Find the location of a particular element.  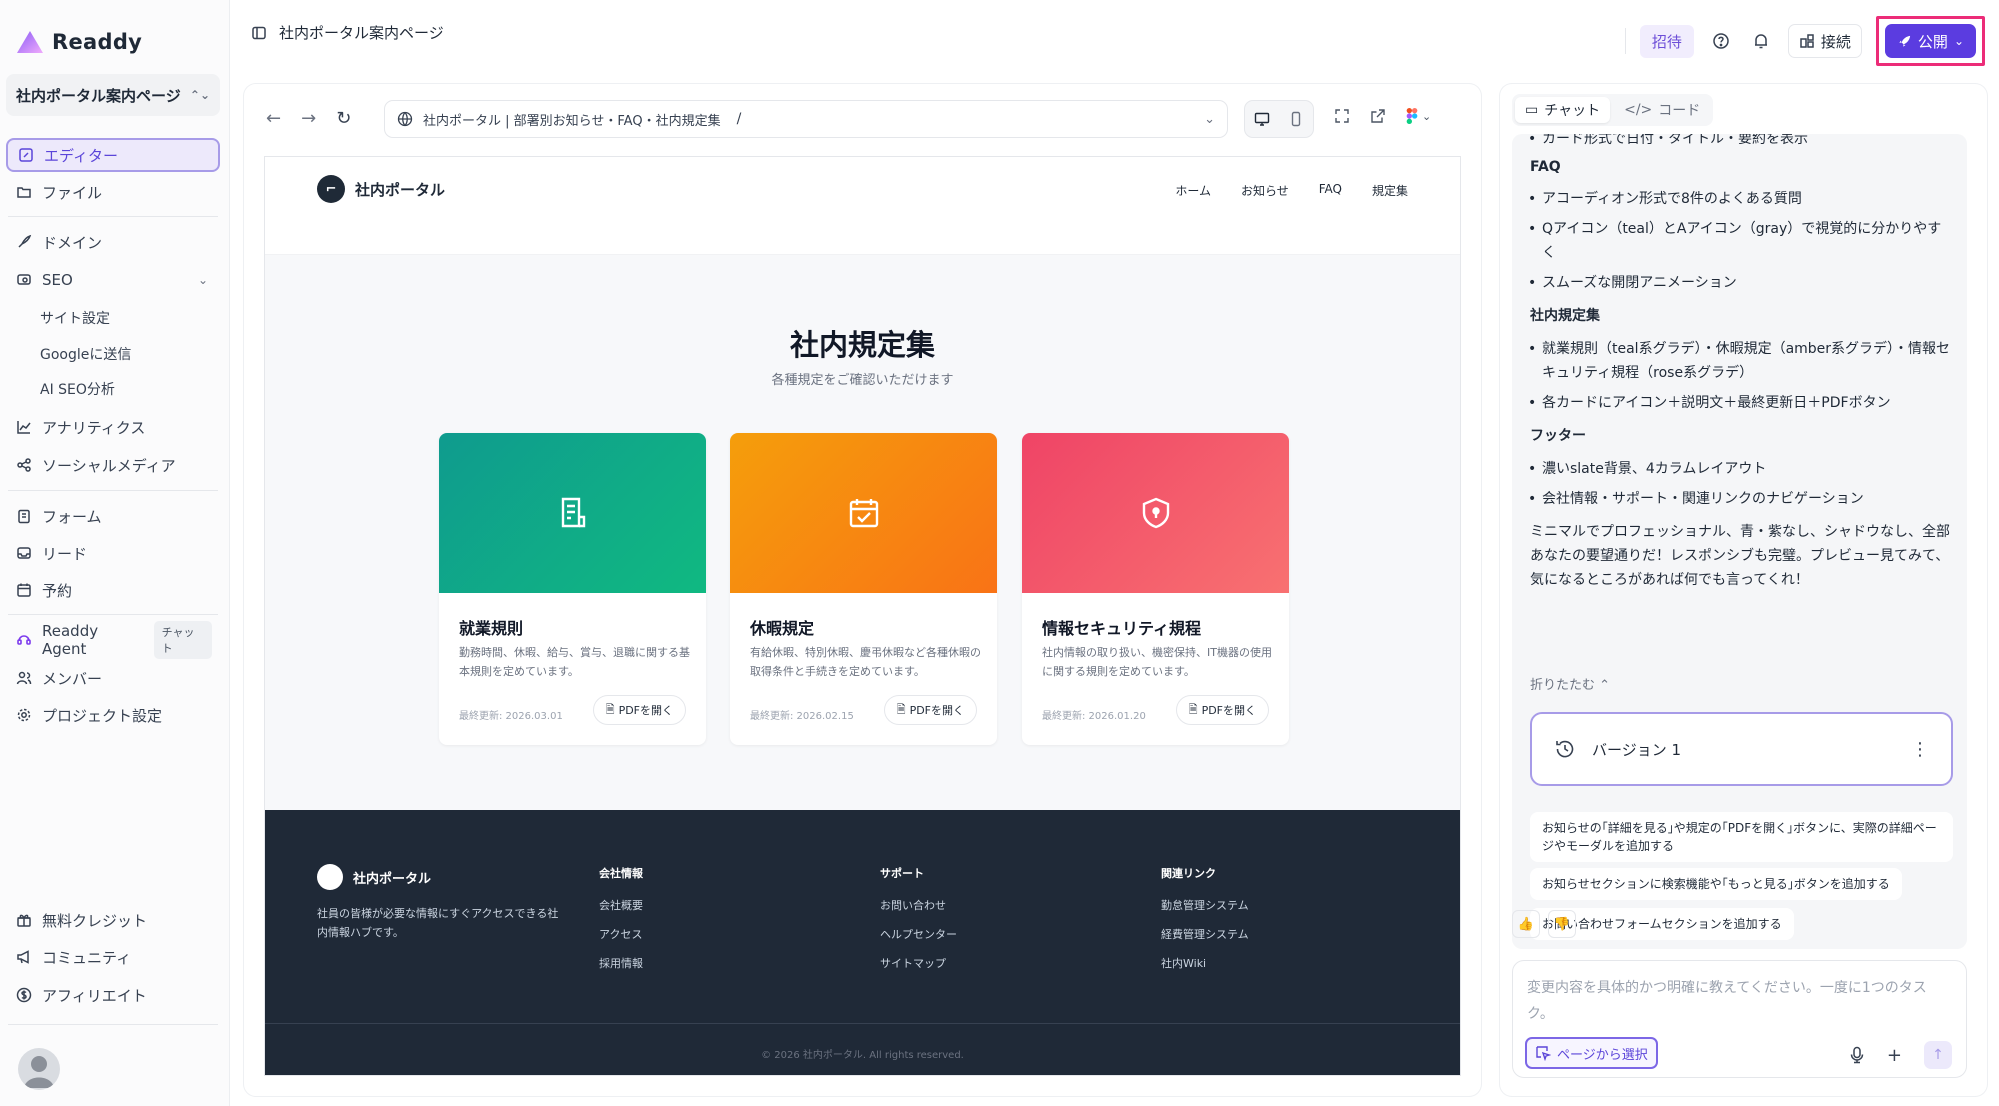

sidebar-item-affiliate: アフィリエイト is located at coordinates (113, 995).